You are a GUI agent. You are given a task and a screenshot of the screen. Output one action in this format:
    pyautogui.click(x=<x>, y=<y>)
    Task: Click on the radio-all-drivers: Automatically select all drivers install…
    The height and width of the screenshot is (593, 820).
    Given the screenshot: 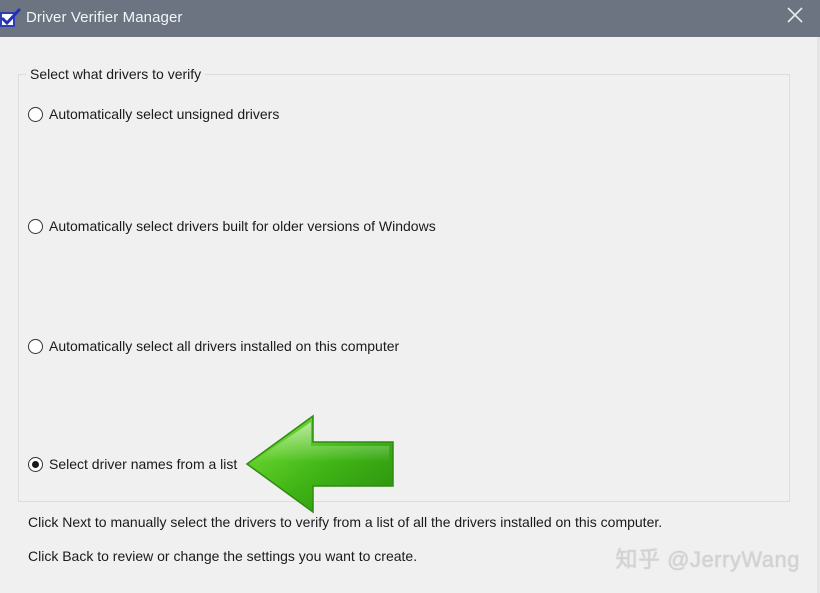 What is the action you would take?
    pyautogui.click(x=213, y=346)
    